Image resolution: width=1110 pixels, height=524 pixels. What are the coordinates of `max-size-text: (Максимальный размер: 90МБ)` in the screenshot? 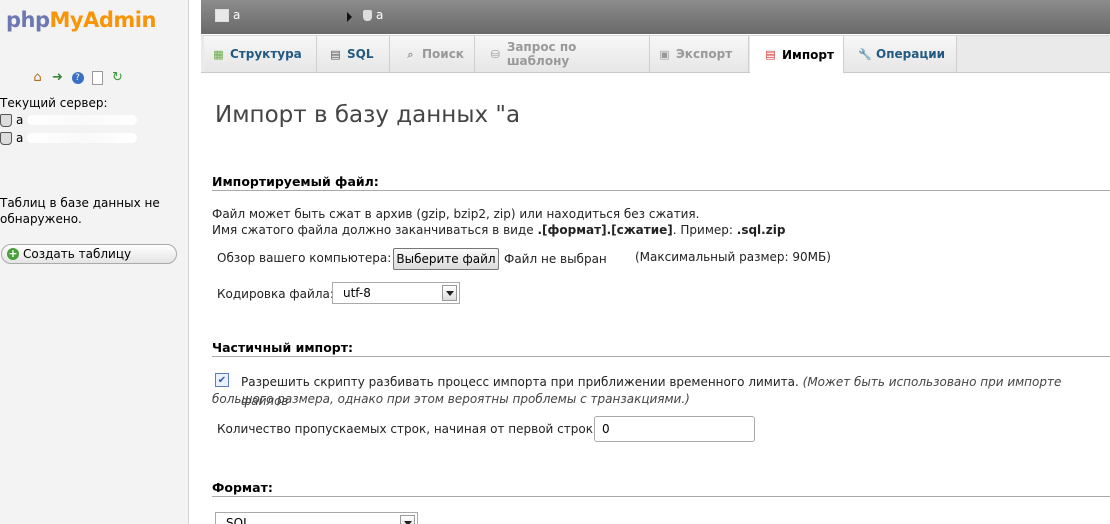 It's located at (733, 257).